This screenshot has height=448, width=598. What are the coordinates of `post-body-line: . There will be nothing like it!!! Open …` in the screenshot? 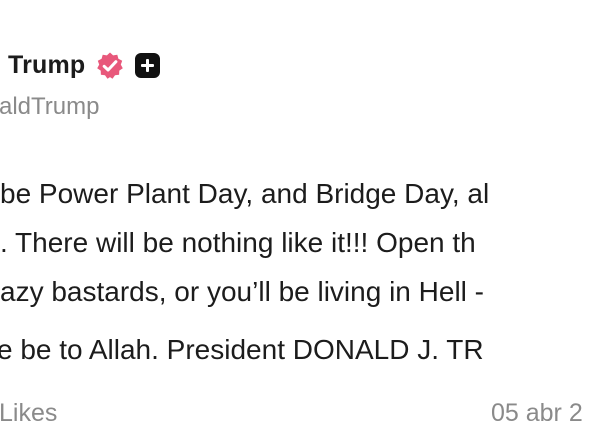 It's located at (238, 242).